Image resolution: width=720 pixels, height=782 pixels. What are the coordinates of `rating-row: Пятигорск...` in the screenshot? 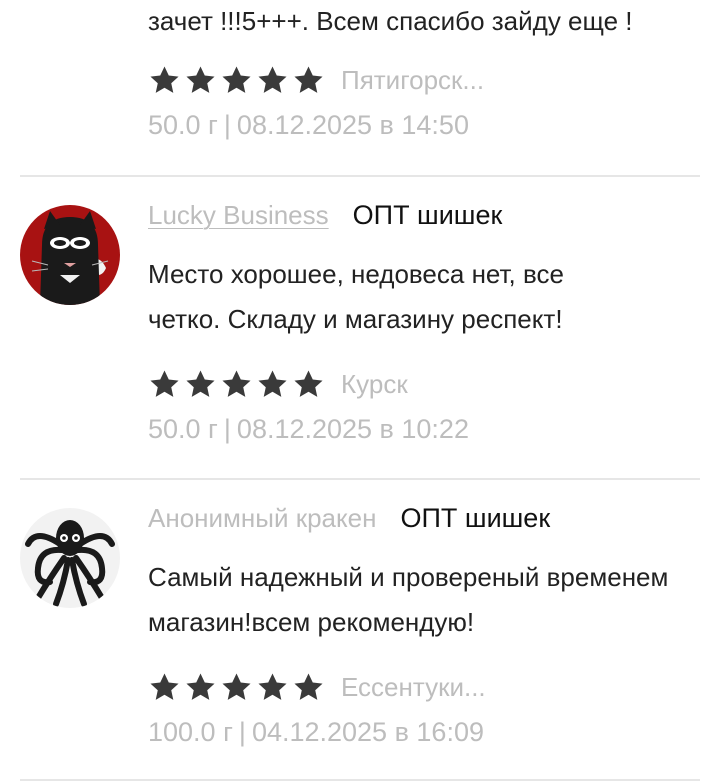 It's located at (426, 80).